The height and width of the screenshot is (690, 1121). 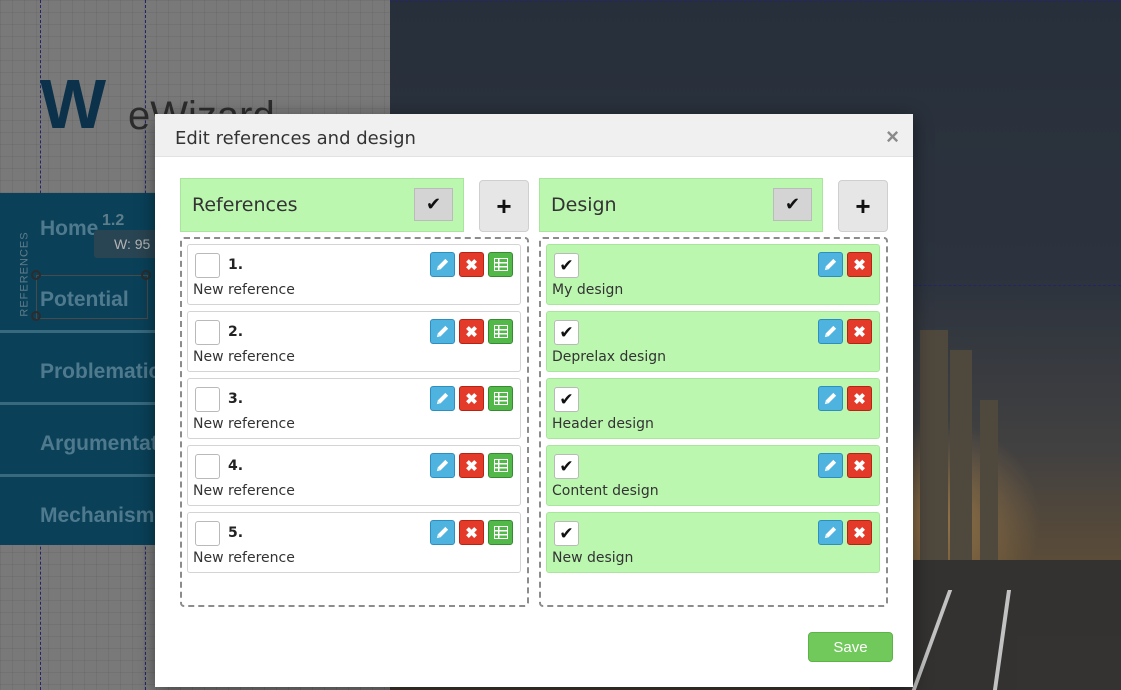 I want to click on save-button: Save, so click(x=850, y=647).